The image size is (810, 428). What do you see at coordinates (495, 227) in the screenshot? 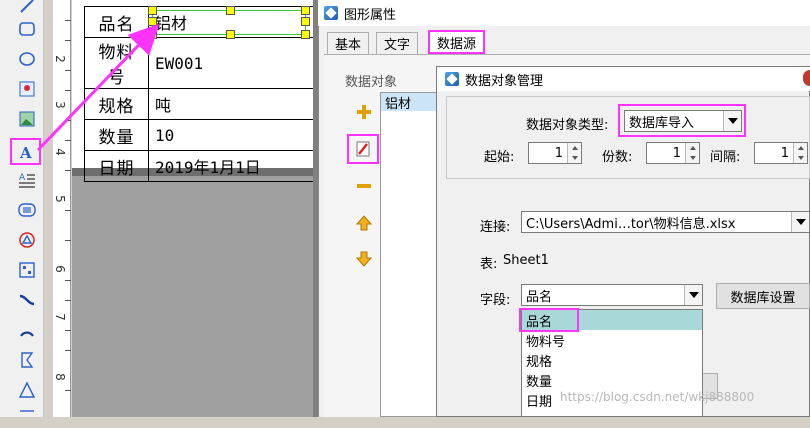
I see `connection-label: 连接:` at bounding box center [495, 227].